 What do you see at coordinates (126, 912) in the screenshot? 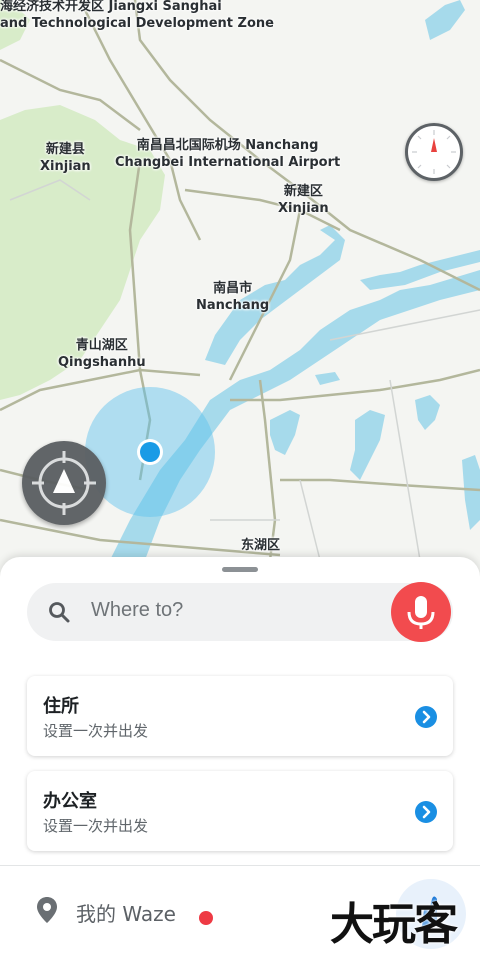
I see `my-waze-button: 我的 Waze` at bounding box center [126, 912].